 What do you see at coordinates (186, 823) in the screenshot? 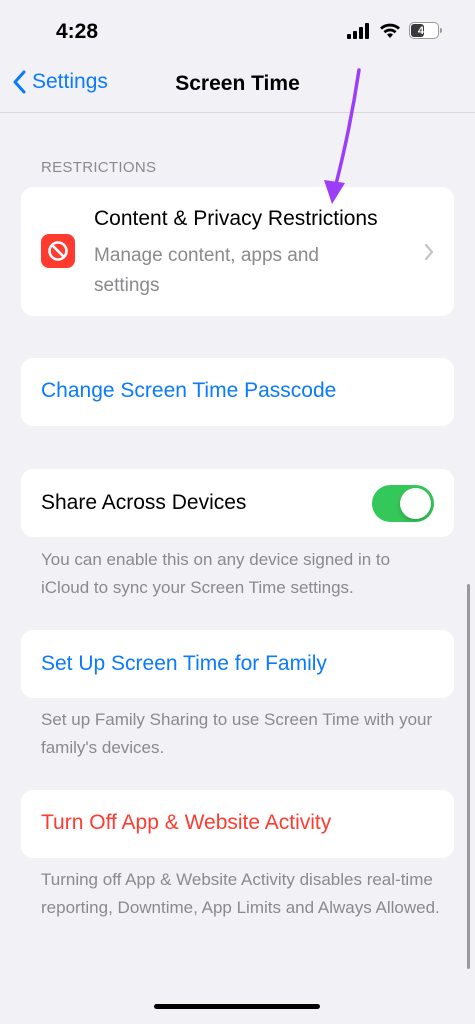
I see `turn-off-activity-button: Turn Off App & Website Activity` at bounding box center [186, 823].